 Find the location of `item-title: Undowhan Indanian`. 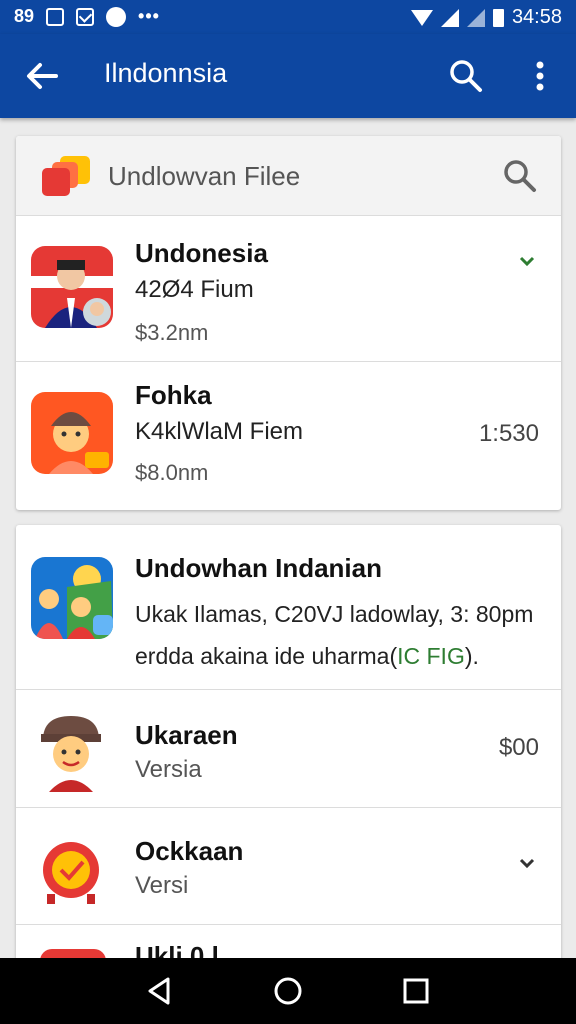

item-title: Undowhan Indanian is located at coordinates (258, 568).